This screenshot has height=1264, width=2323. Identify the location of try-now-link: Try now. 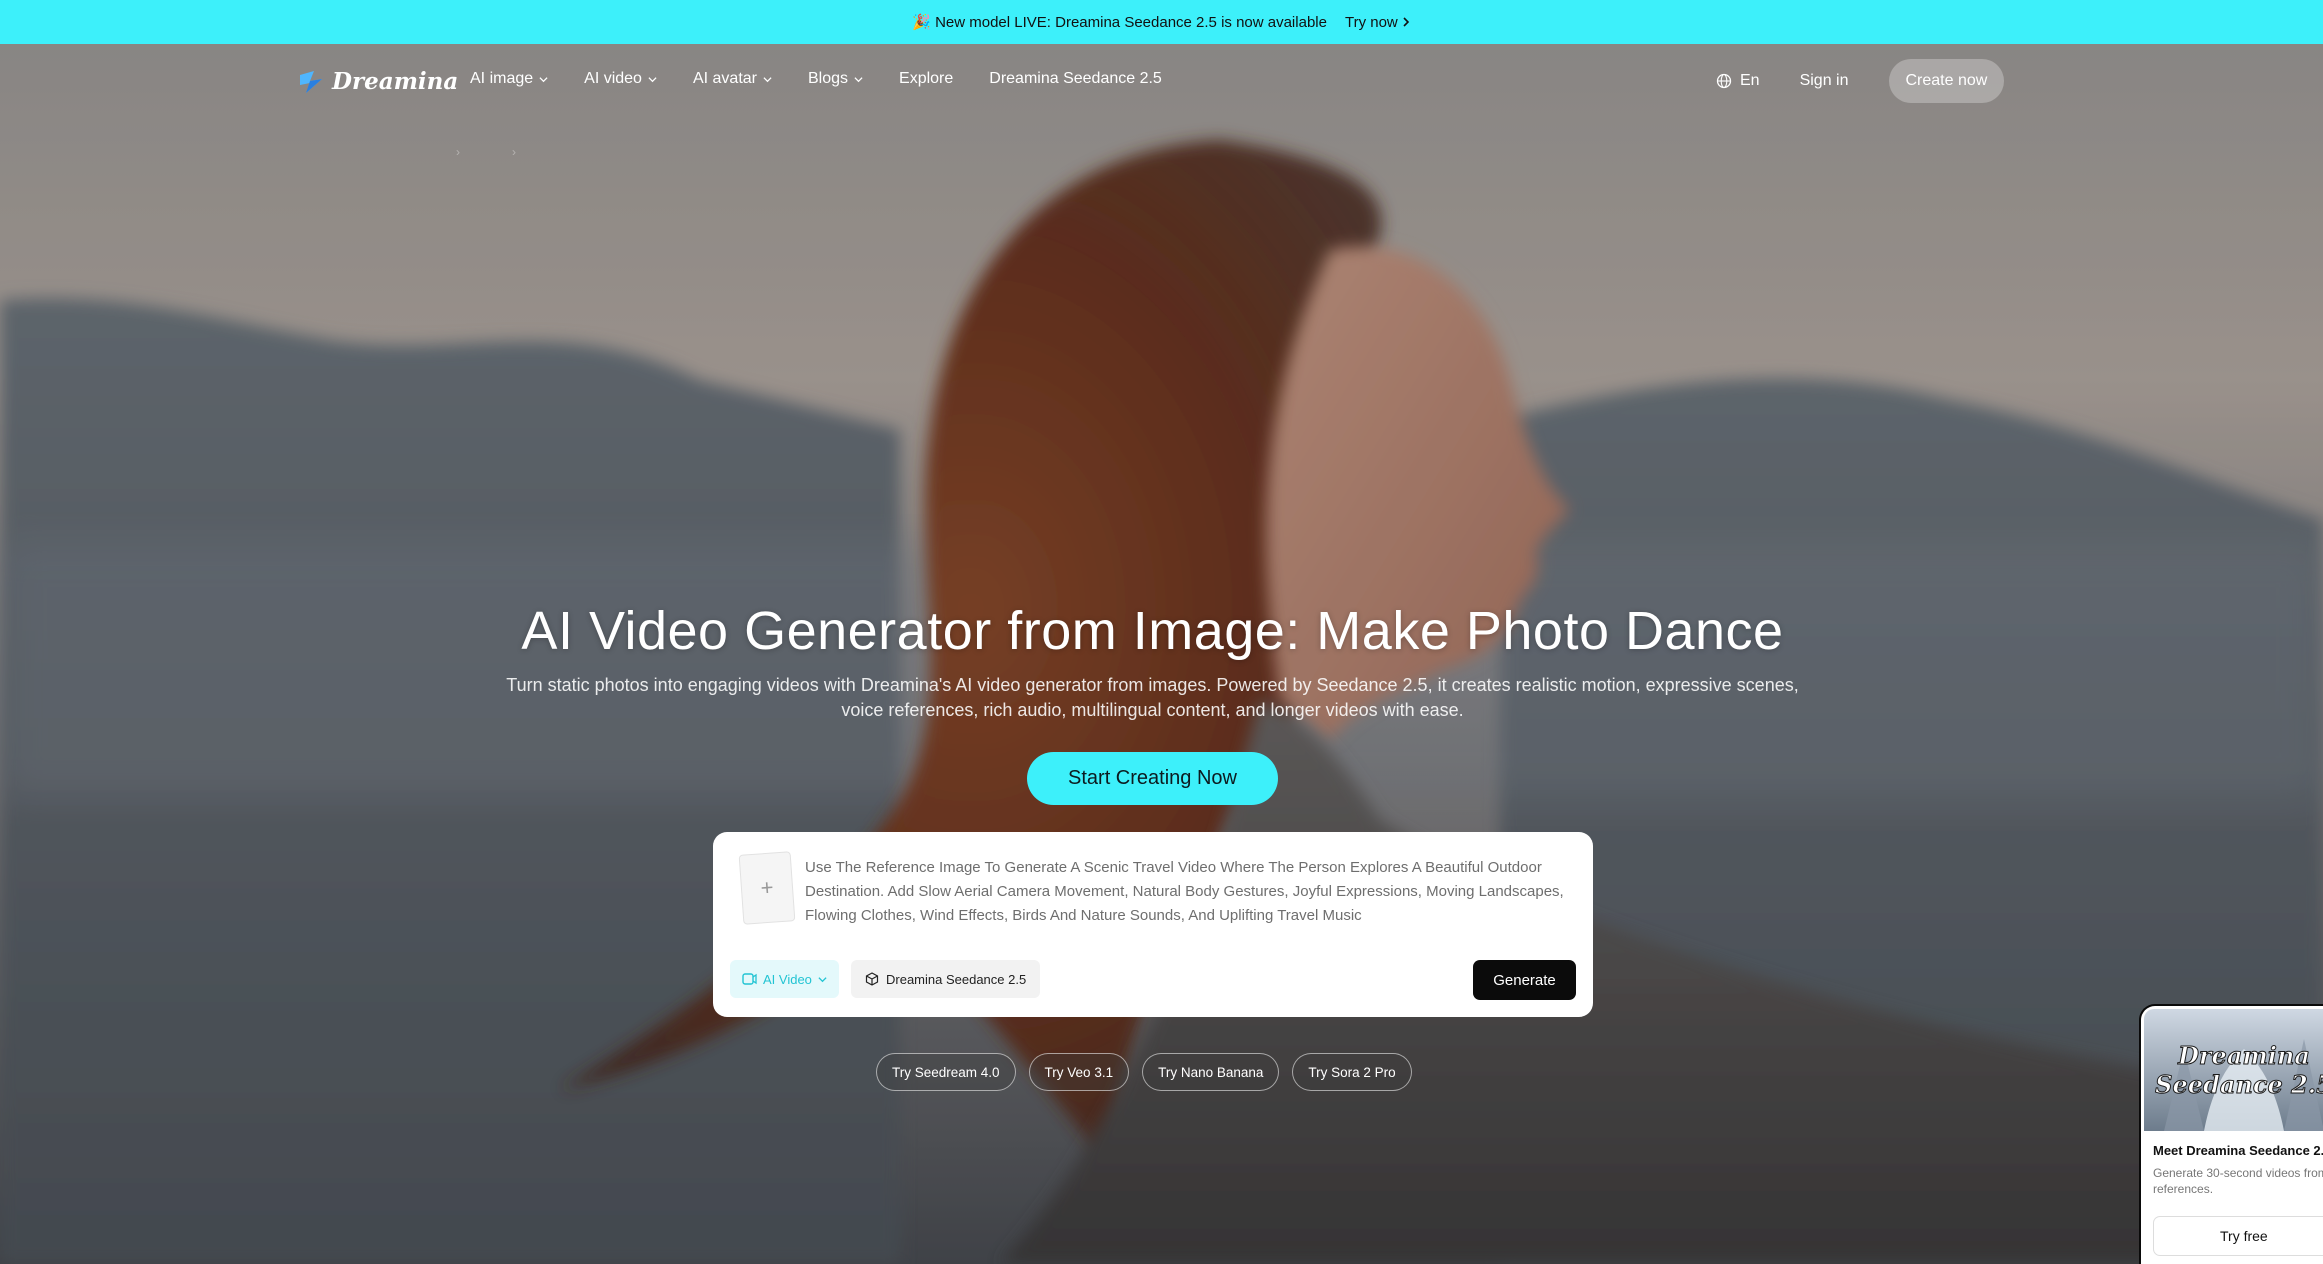
(1378, 22).